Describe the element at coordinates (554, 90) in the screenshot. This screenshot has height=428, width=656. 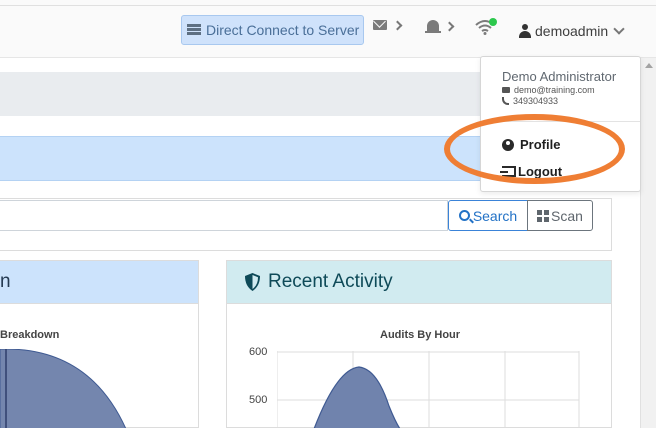
I see `user-email-text: demo@training.com` at that location.